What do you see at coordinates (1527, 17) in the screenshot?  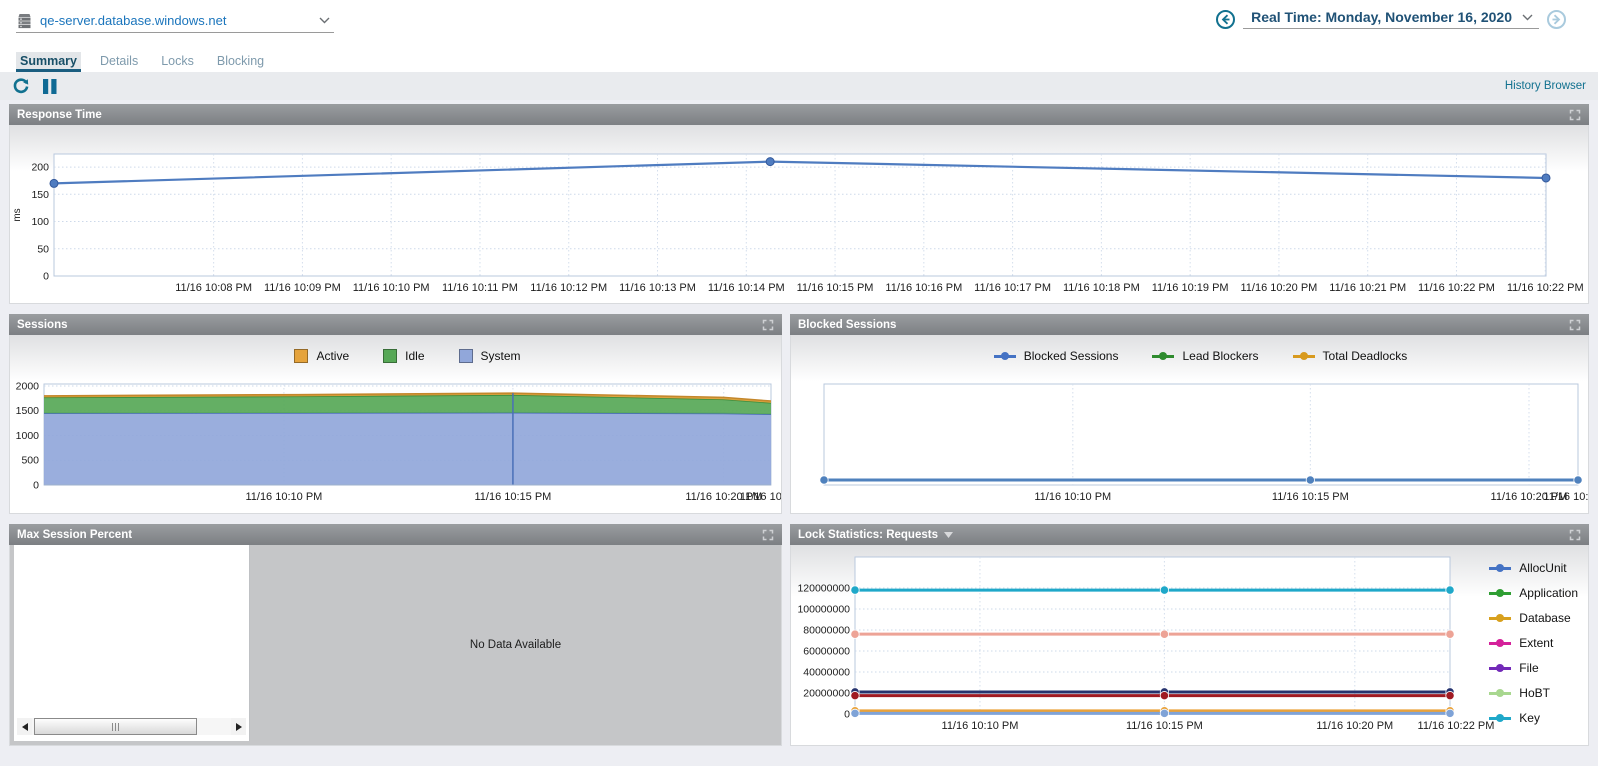 I see `chevron-down-icon` at bounding box center [1527, 17].